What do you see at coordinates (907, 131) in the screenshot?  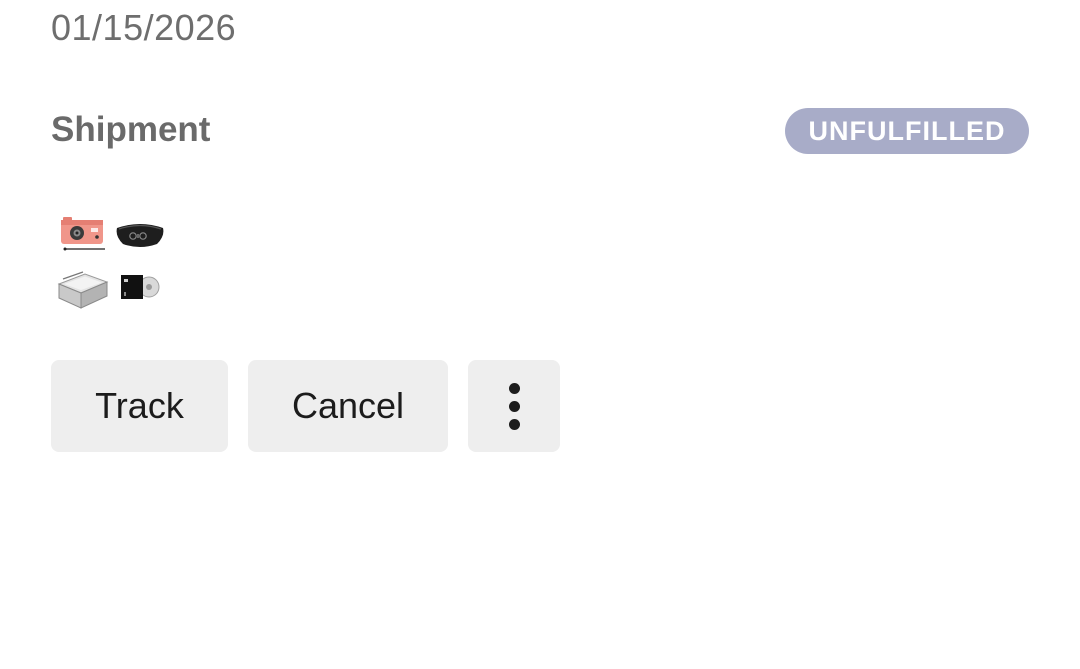 I see `status-badge: UNFULFILLED` at bounding box center [907, 131].